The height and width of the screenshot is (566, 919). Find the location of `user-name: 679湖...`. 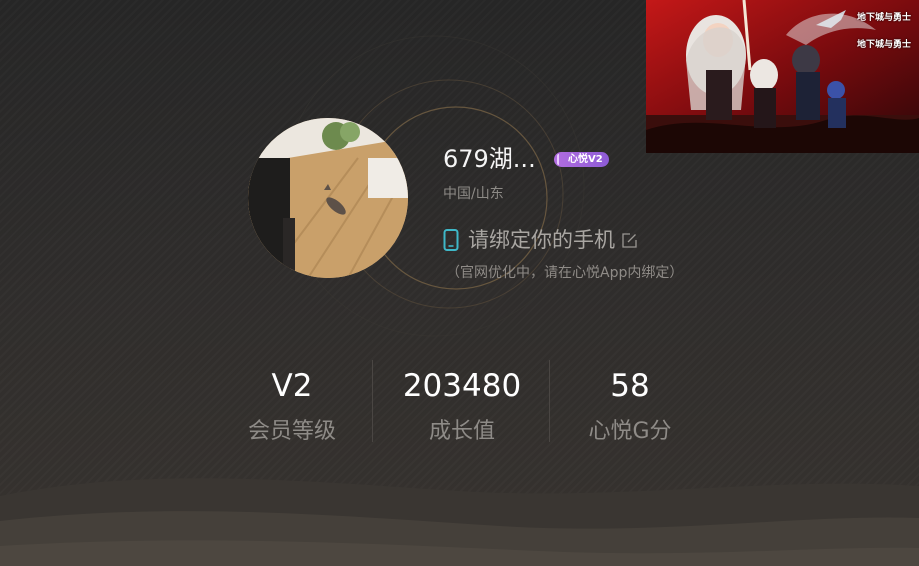

user-name: 679湖... is located at coordinates (489, 159).